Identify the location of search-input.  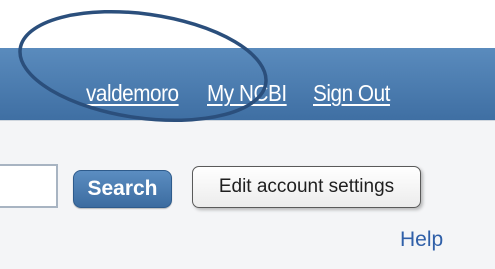
(29, 186).